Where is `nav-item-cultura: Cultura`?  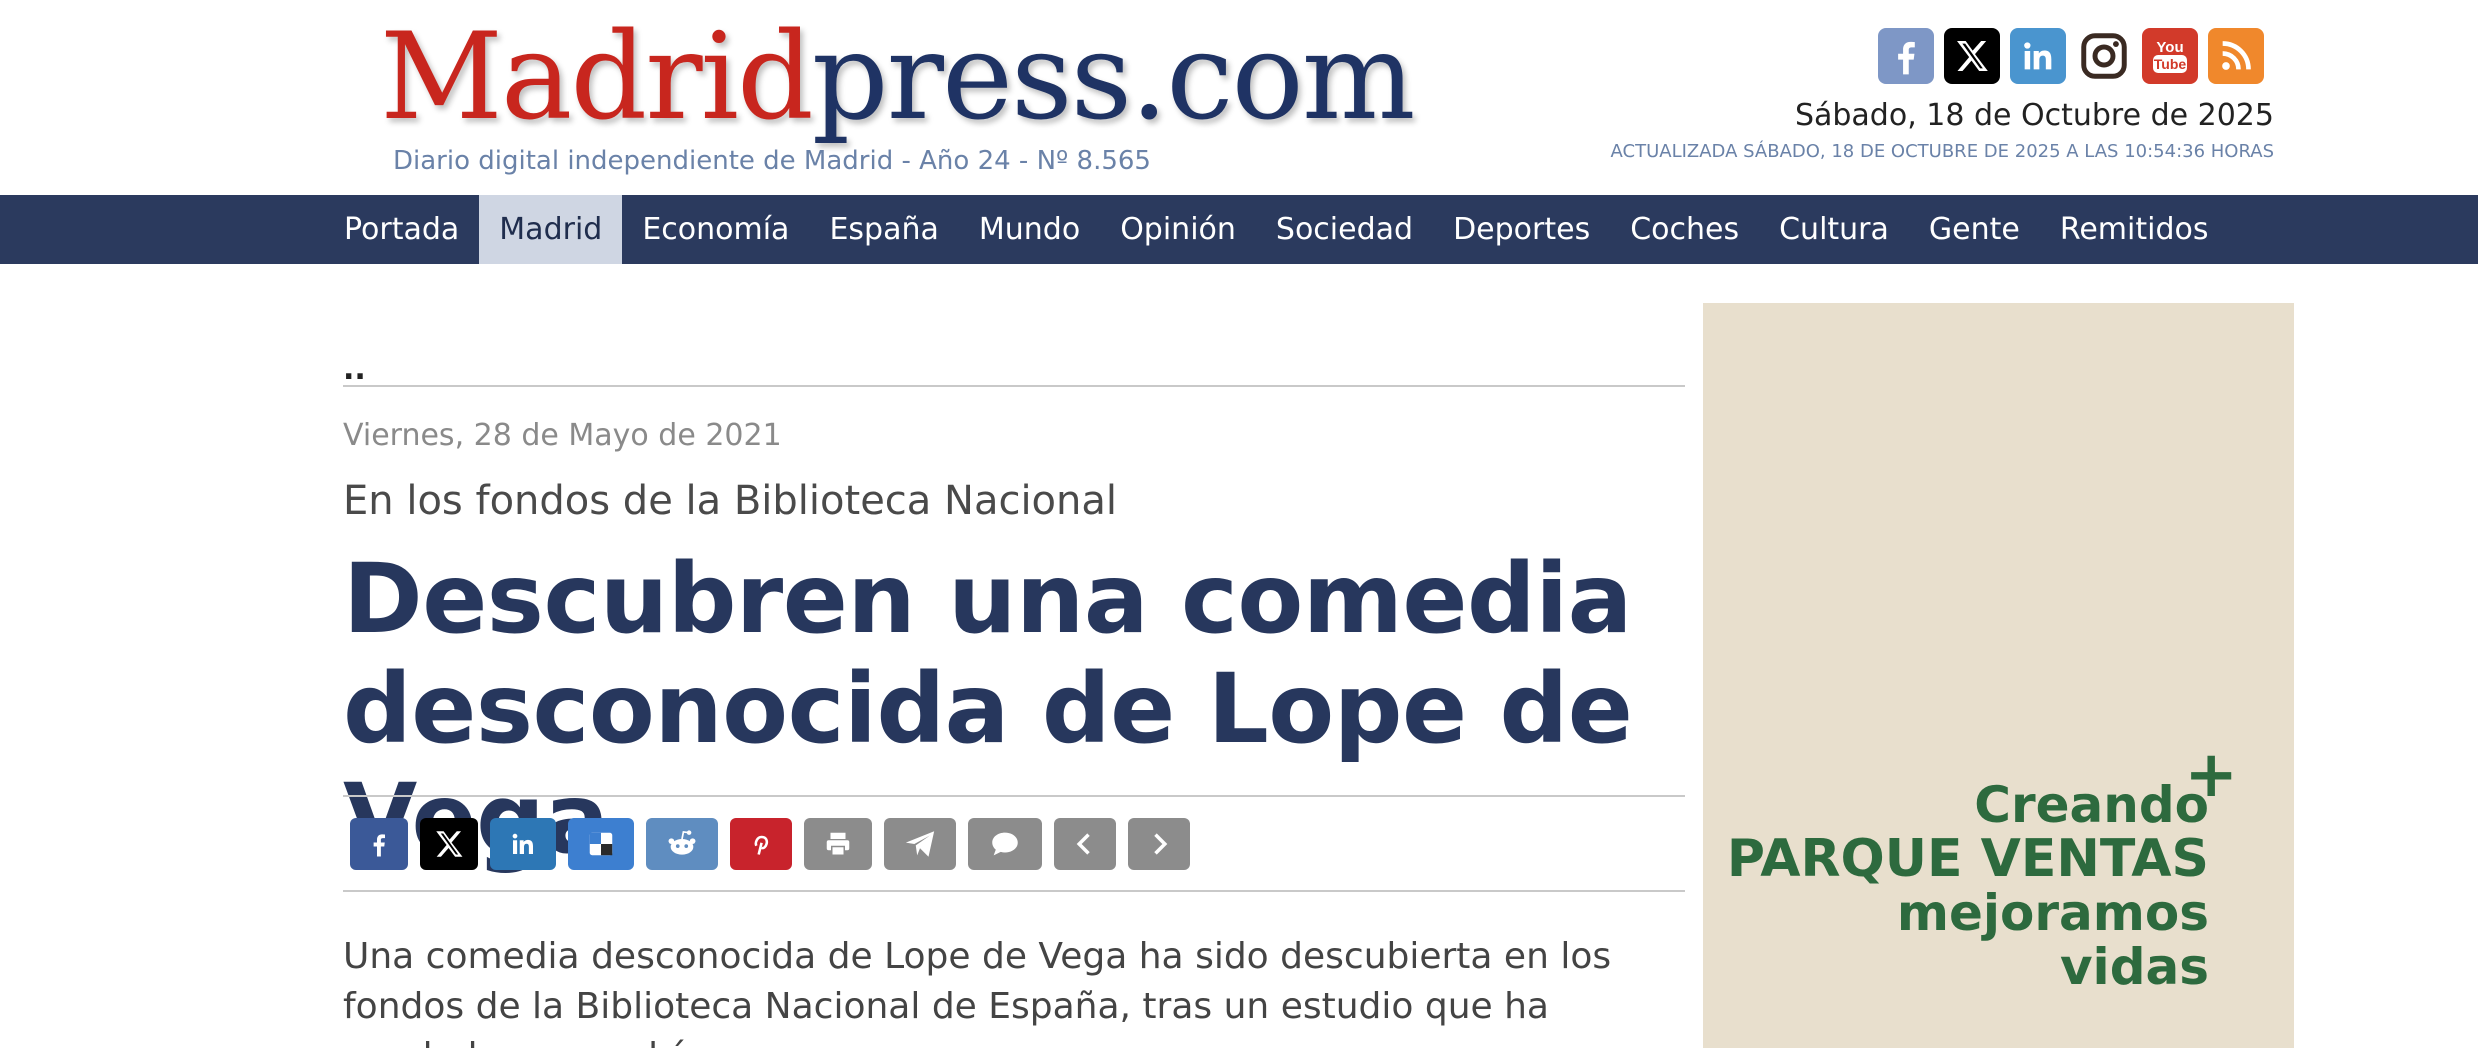 nav-item-cultura: Cultura is located at coordinates (1834, 229).